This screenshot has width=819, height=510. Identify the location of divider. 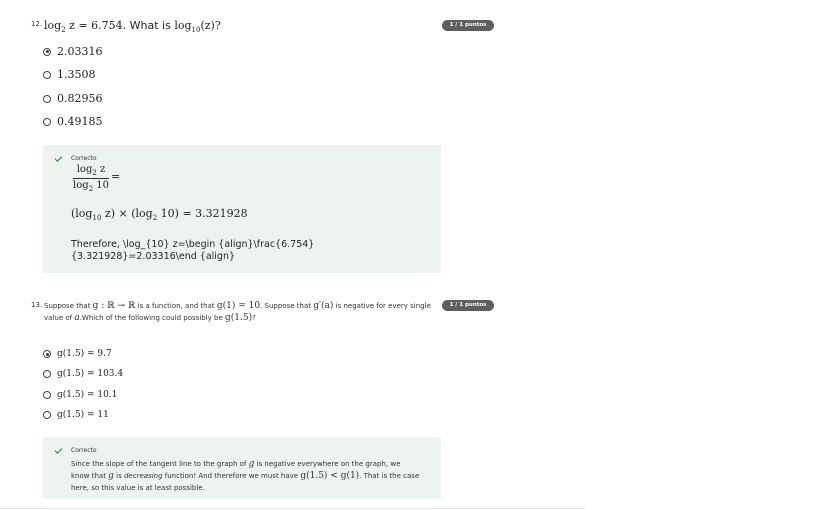
(292, 508).